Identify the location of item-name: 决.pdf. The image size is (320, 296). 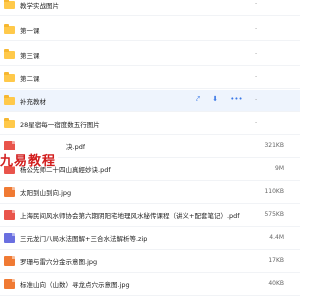
(76, 147).